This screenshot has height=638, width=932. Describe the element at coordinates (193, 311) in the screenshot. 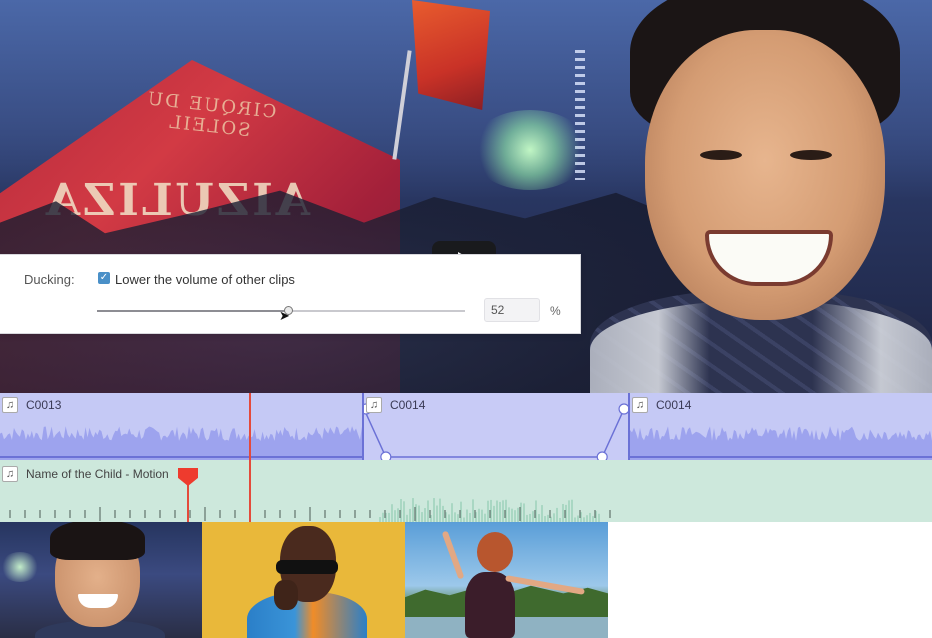

I see `ducking-slider-fill` at that location.